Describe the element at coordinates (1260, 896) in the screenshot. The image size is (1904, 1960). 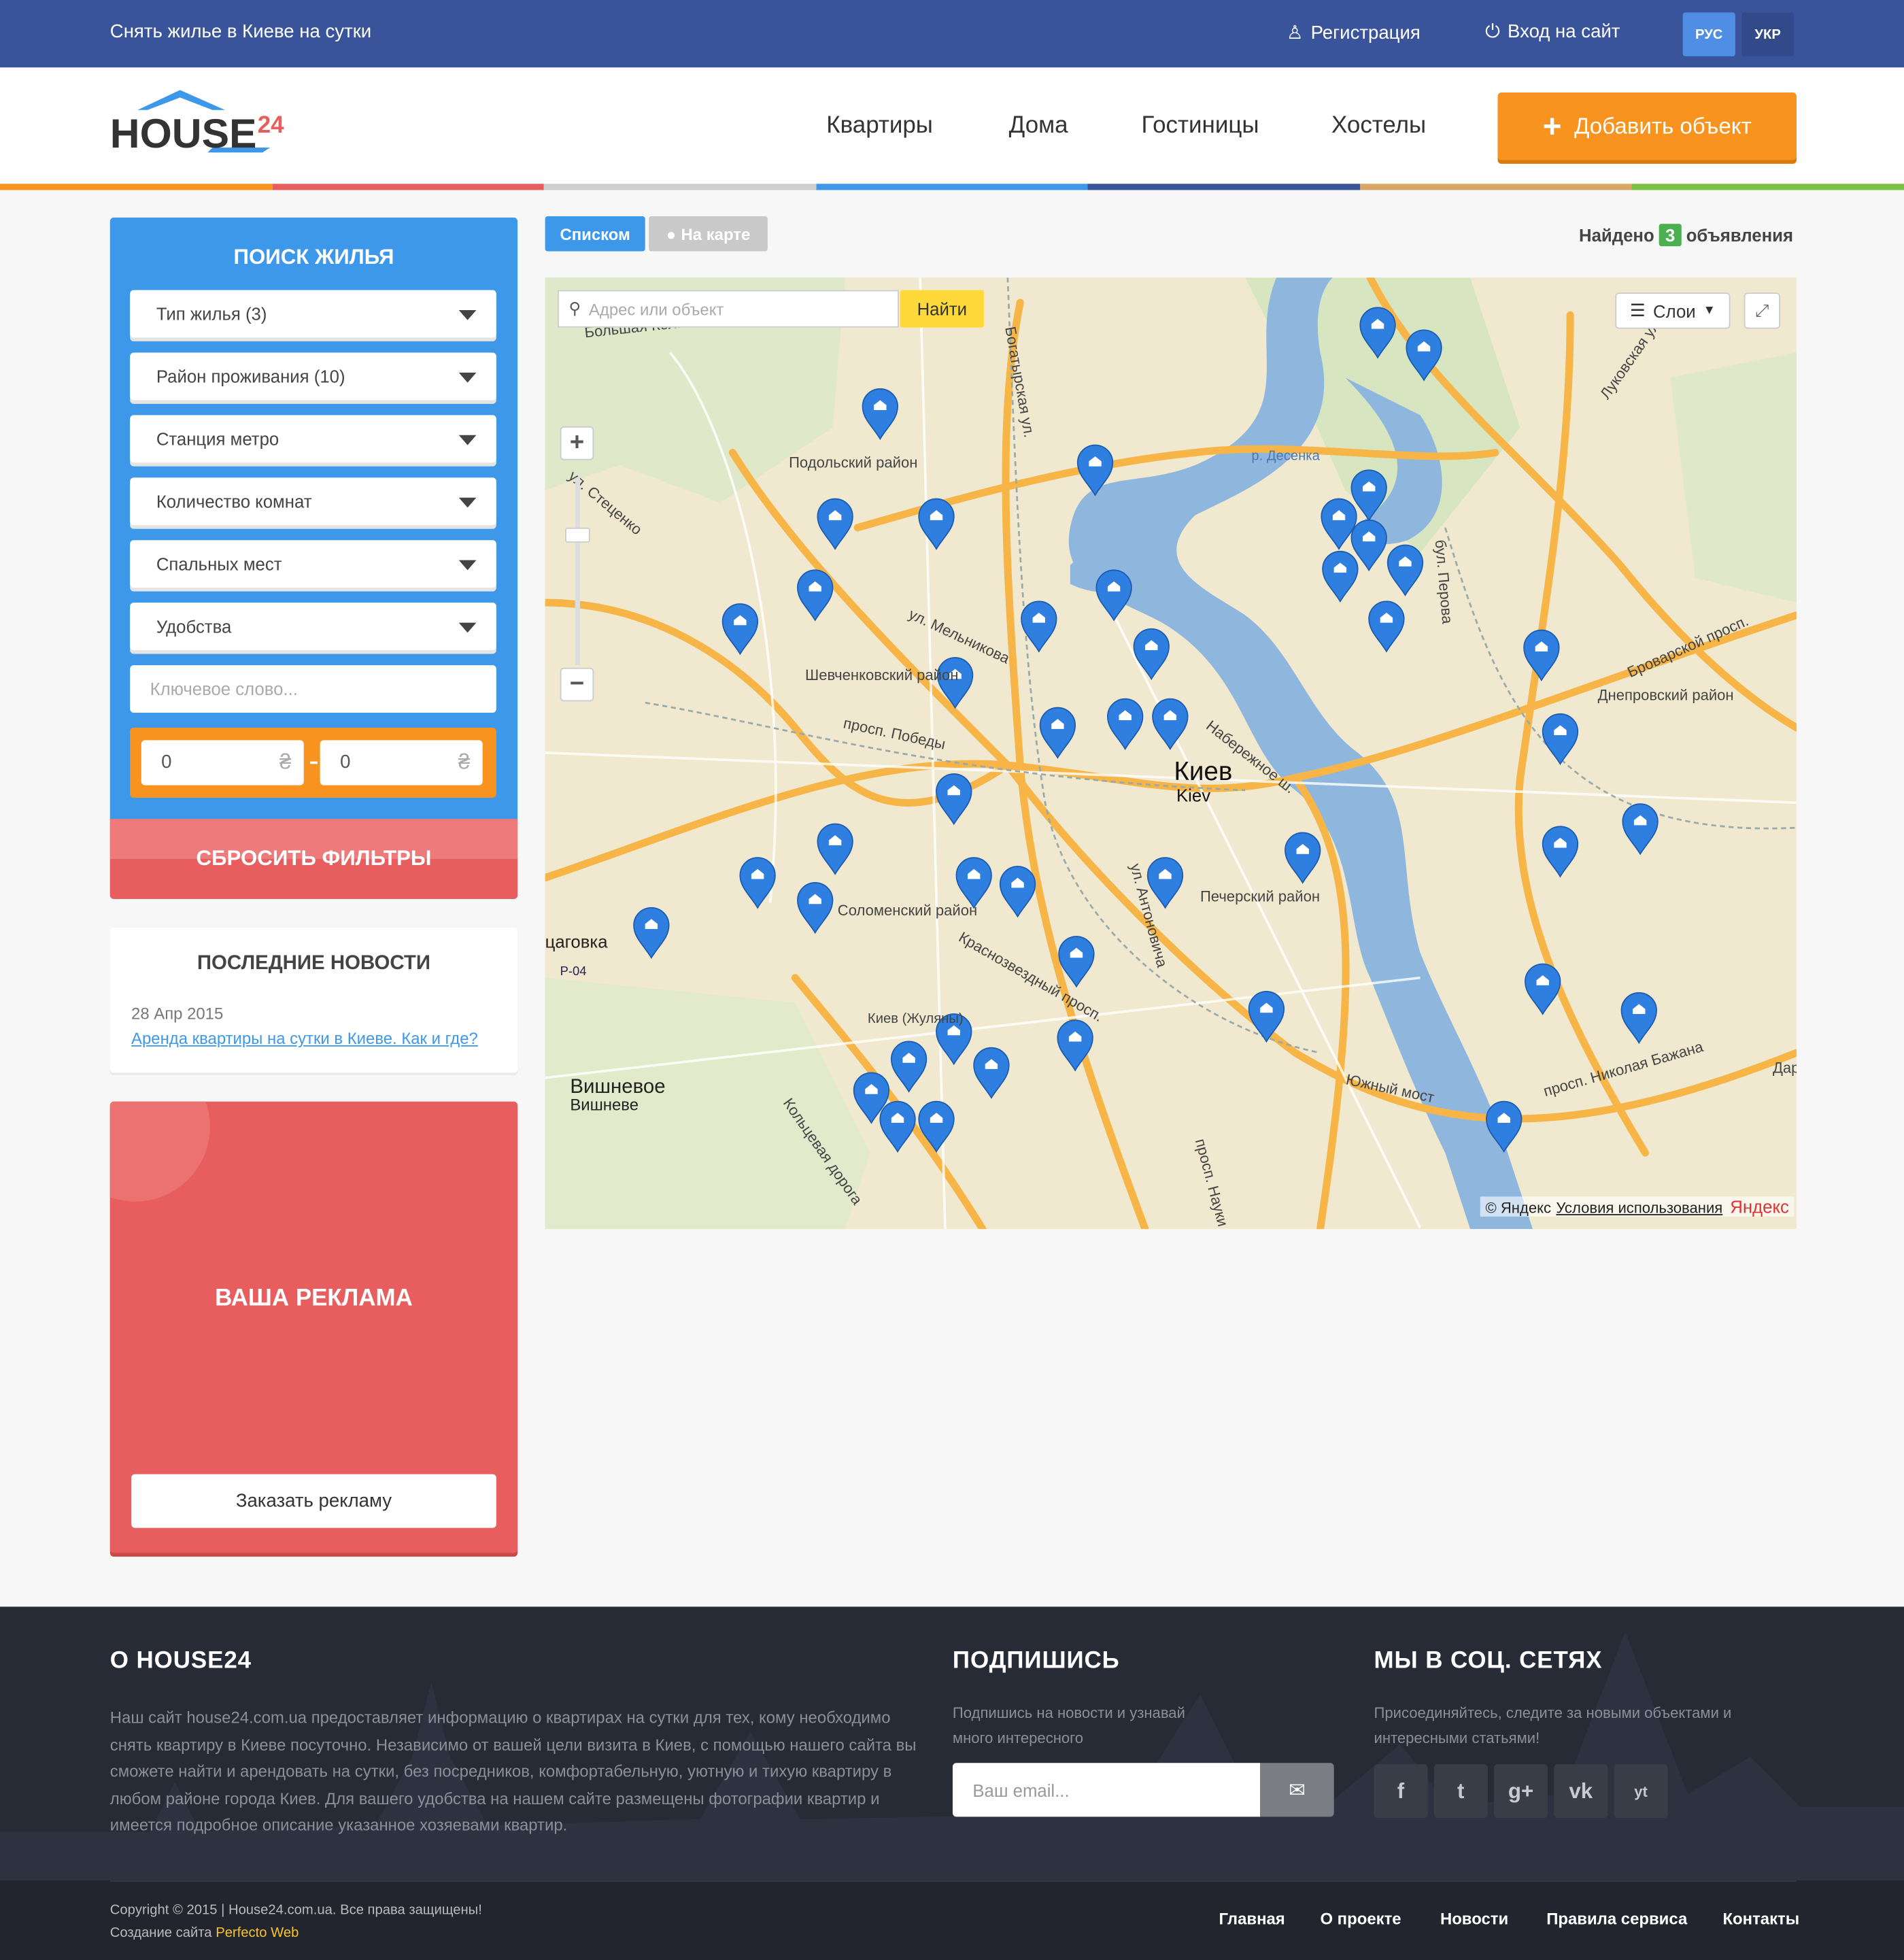
I see `label-pechersky: Печерский район` at that location.